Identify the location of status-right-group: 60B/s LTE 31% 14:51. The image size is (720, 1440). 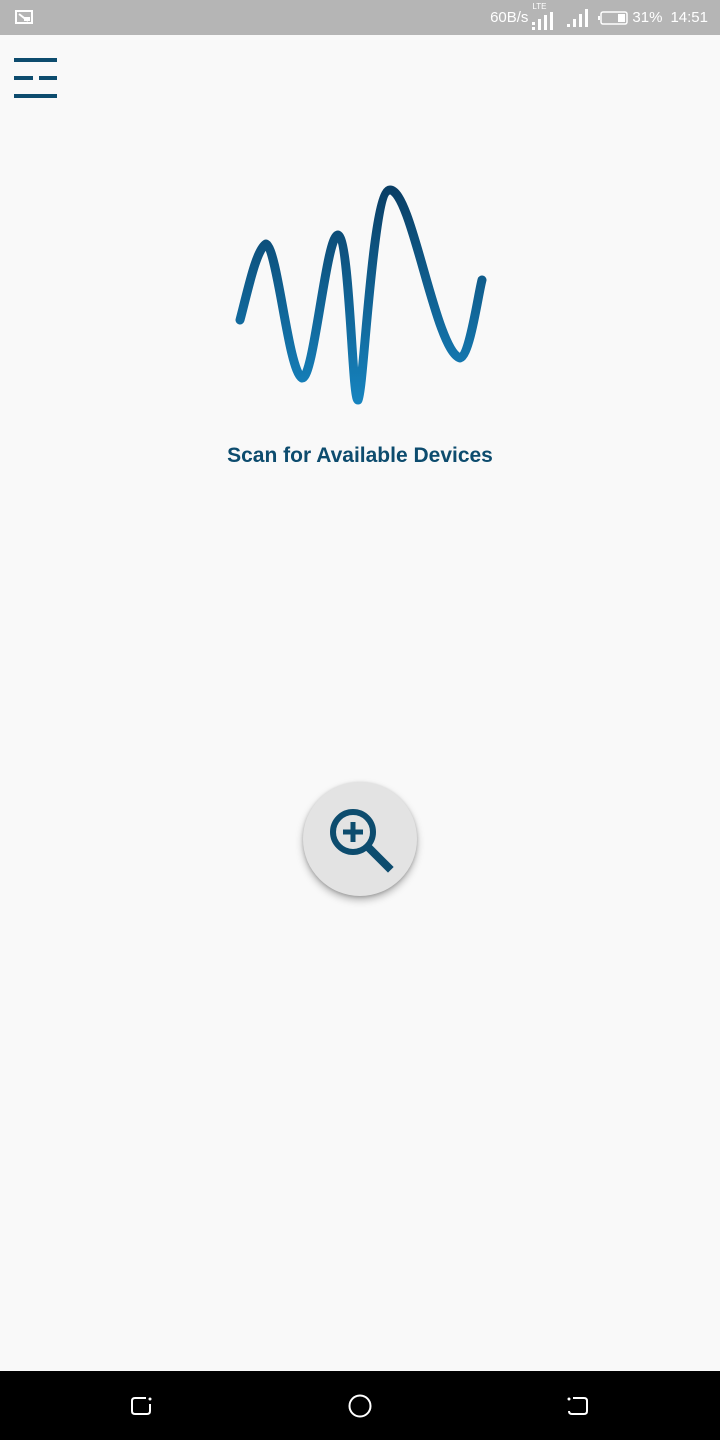
(599, 17).